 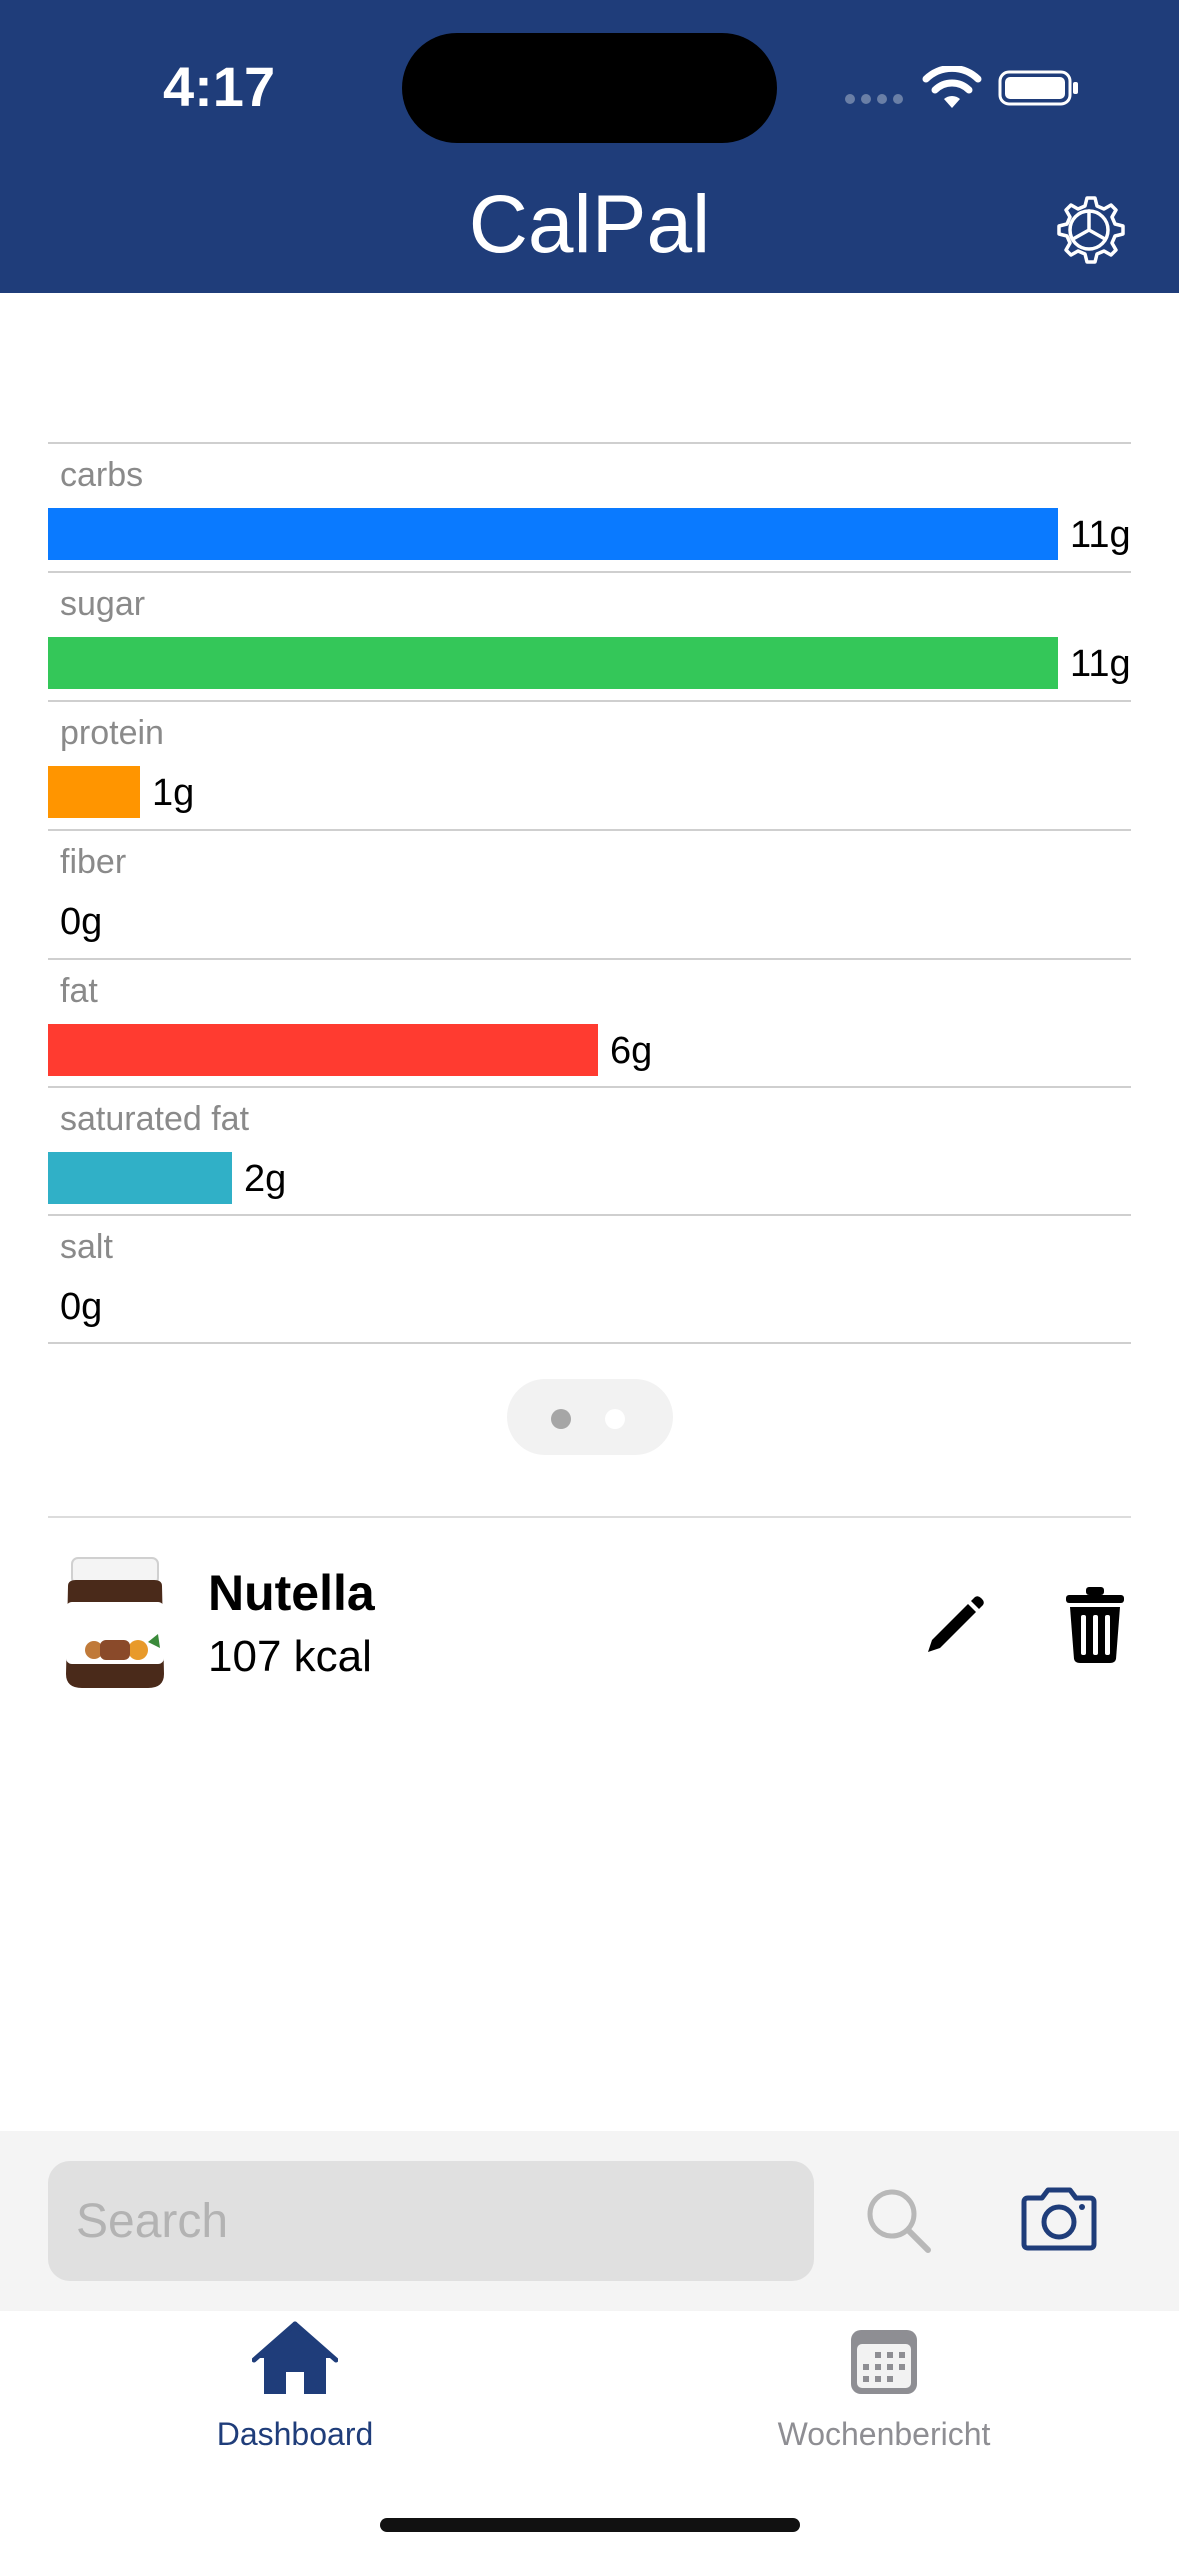 I want to click on page-title: CalPal, so click(x=589, y=224).